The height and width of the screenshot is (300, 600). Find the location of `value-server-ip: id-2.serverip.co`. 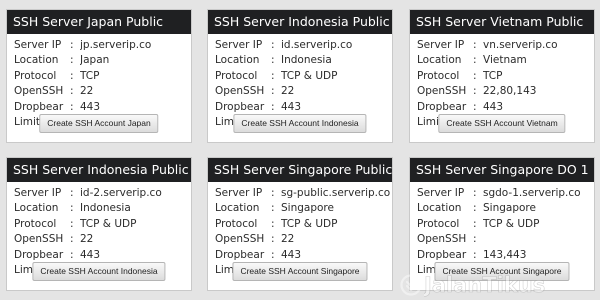

value-server-ip: id-2.serverip.co is located at coordinates (121, 192).